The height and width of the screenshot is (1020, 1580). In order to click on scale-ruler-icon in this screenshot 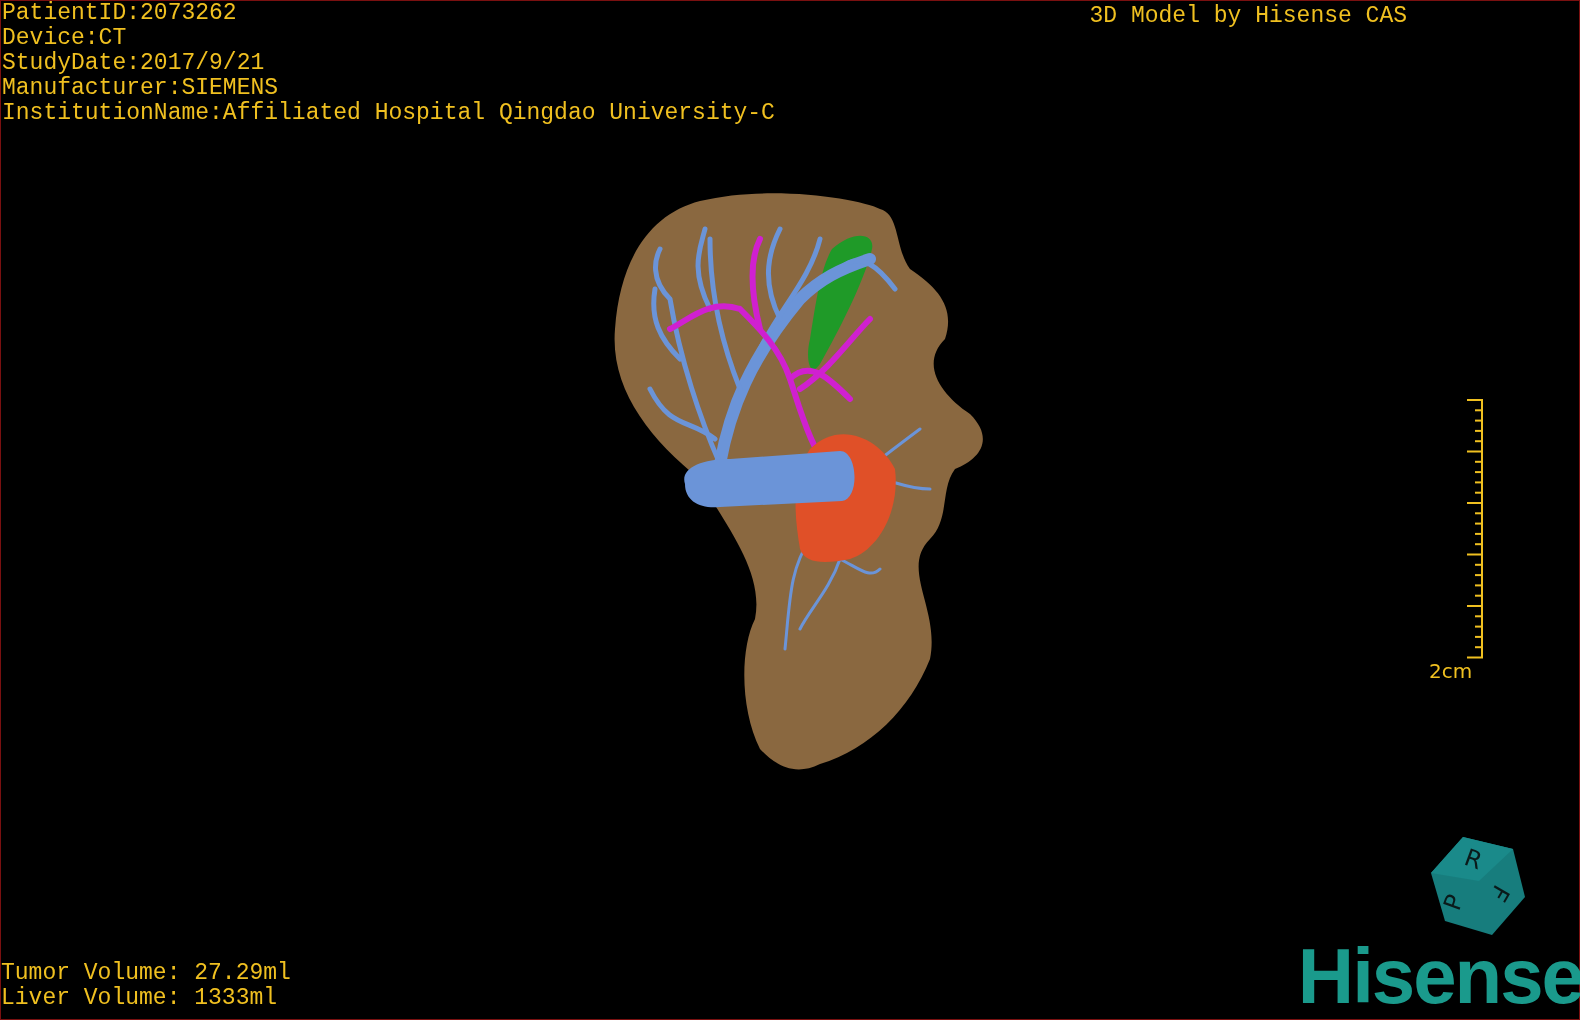, I will do `click(1476, 529)`.